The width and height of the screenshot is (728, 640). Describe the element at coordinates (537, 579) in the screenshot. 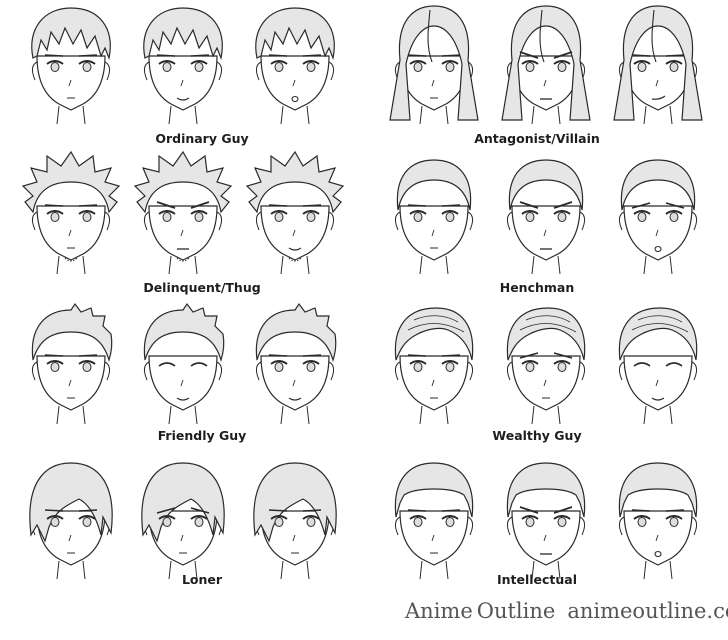

I see `character-type-label: Intellectual` at that location.